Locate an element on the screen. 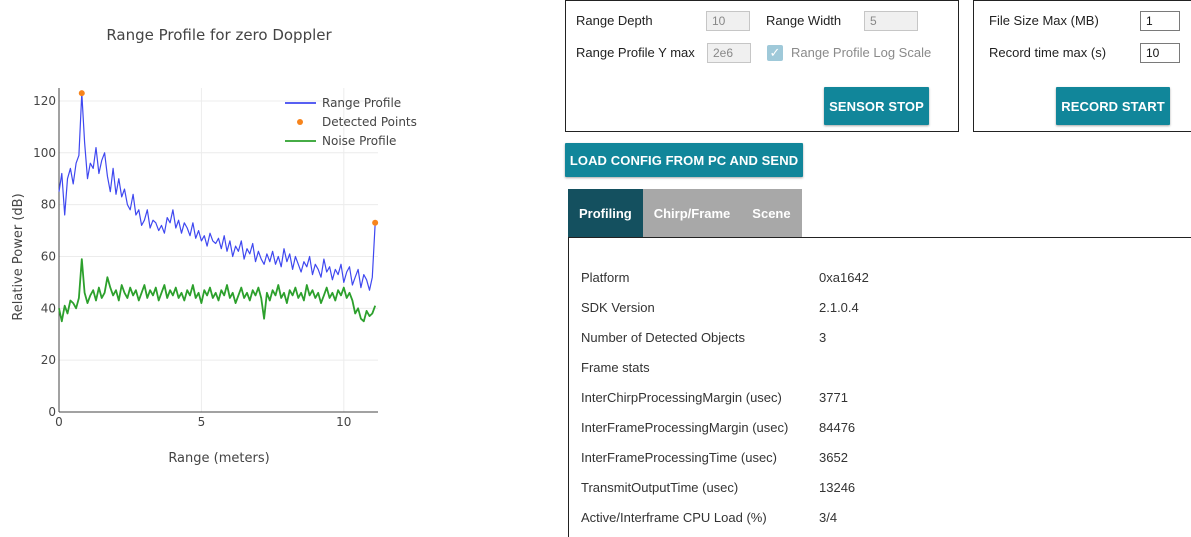  y-tick-label: 120 is located at coordinates (44, 101).